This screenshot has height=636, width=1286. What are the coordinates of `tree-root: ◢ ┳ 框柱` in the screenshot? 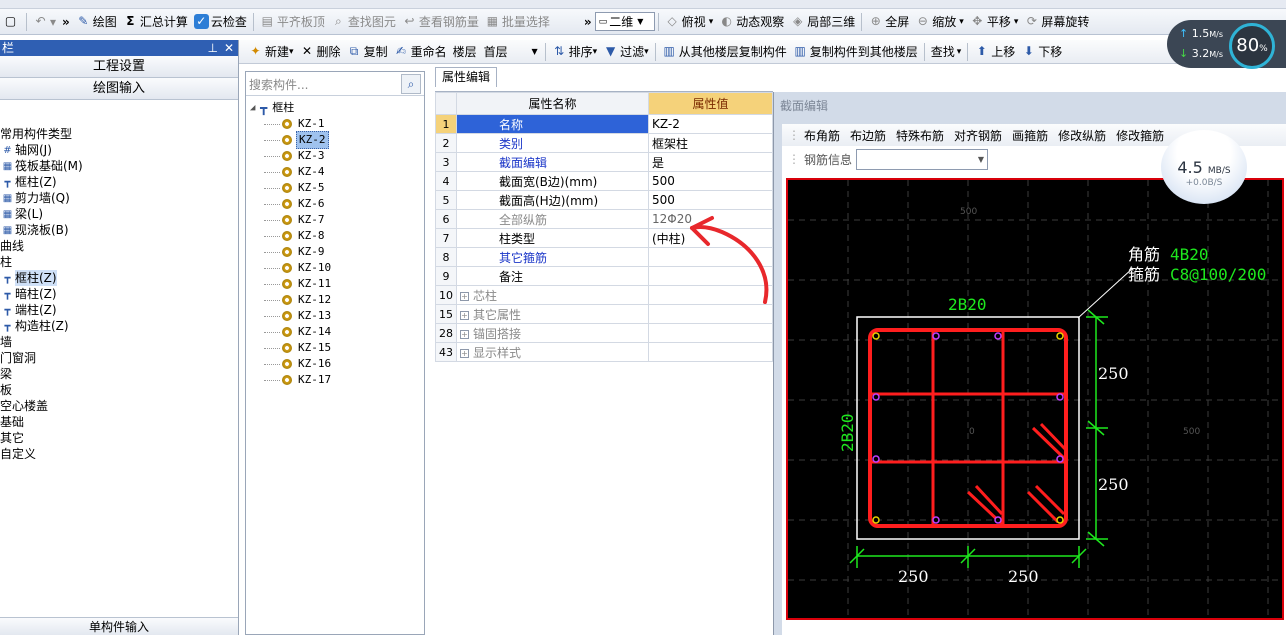 It's located at (291, 108).